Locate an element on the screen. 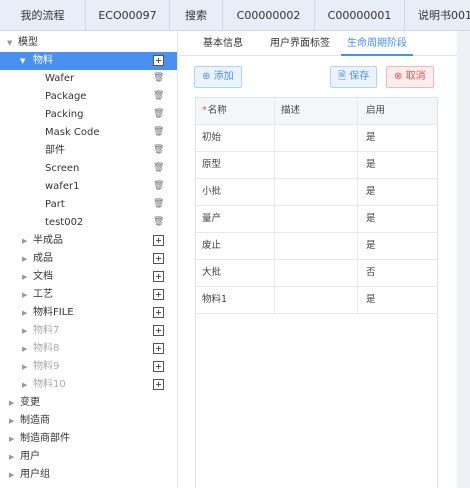  tree-leaf: Wafer 🗑 is located at coordinates (88, 79).